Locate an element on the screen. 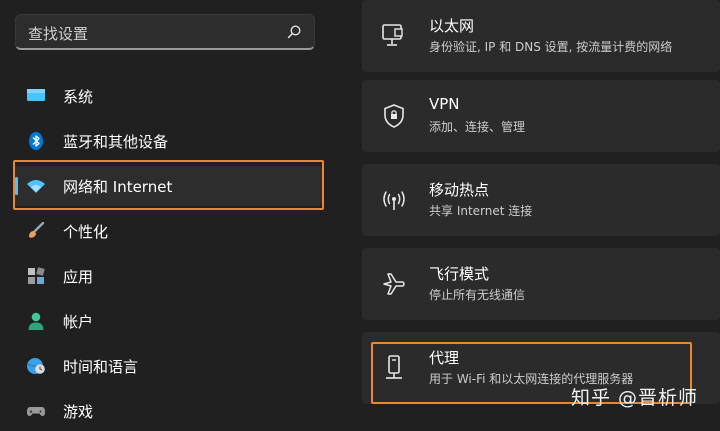  account-icon is located at coordinates (36, 321).